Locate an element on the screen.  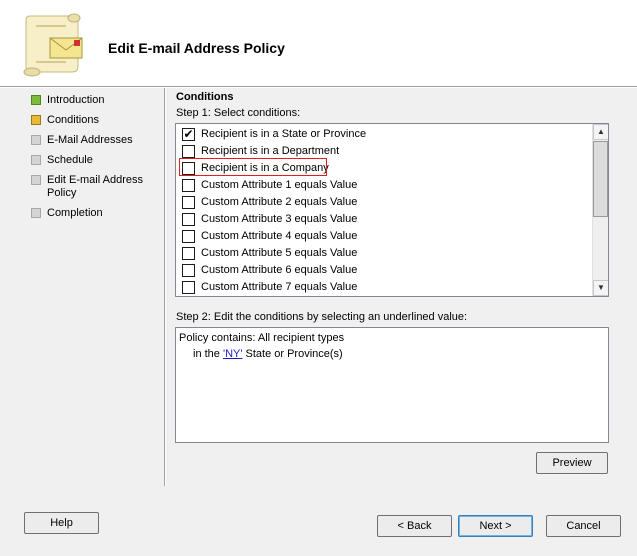
condition-label: Custom Attribute 3 equals Value is located at coordinates (279, 219).